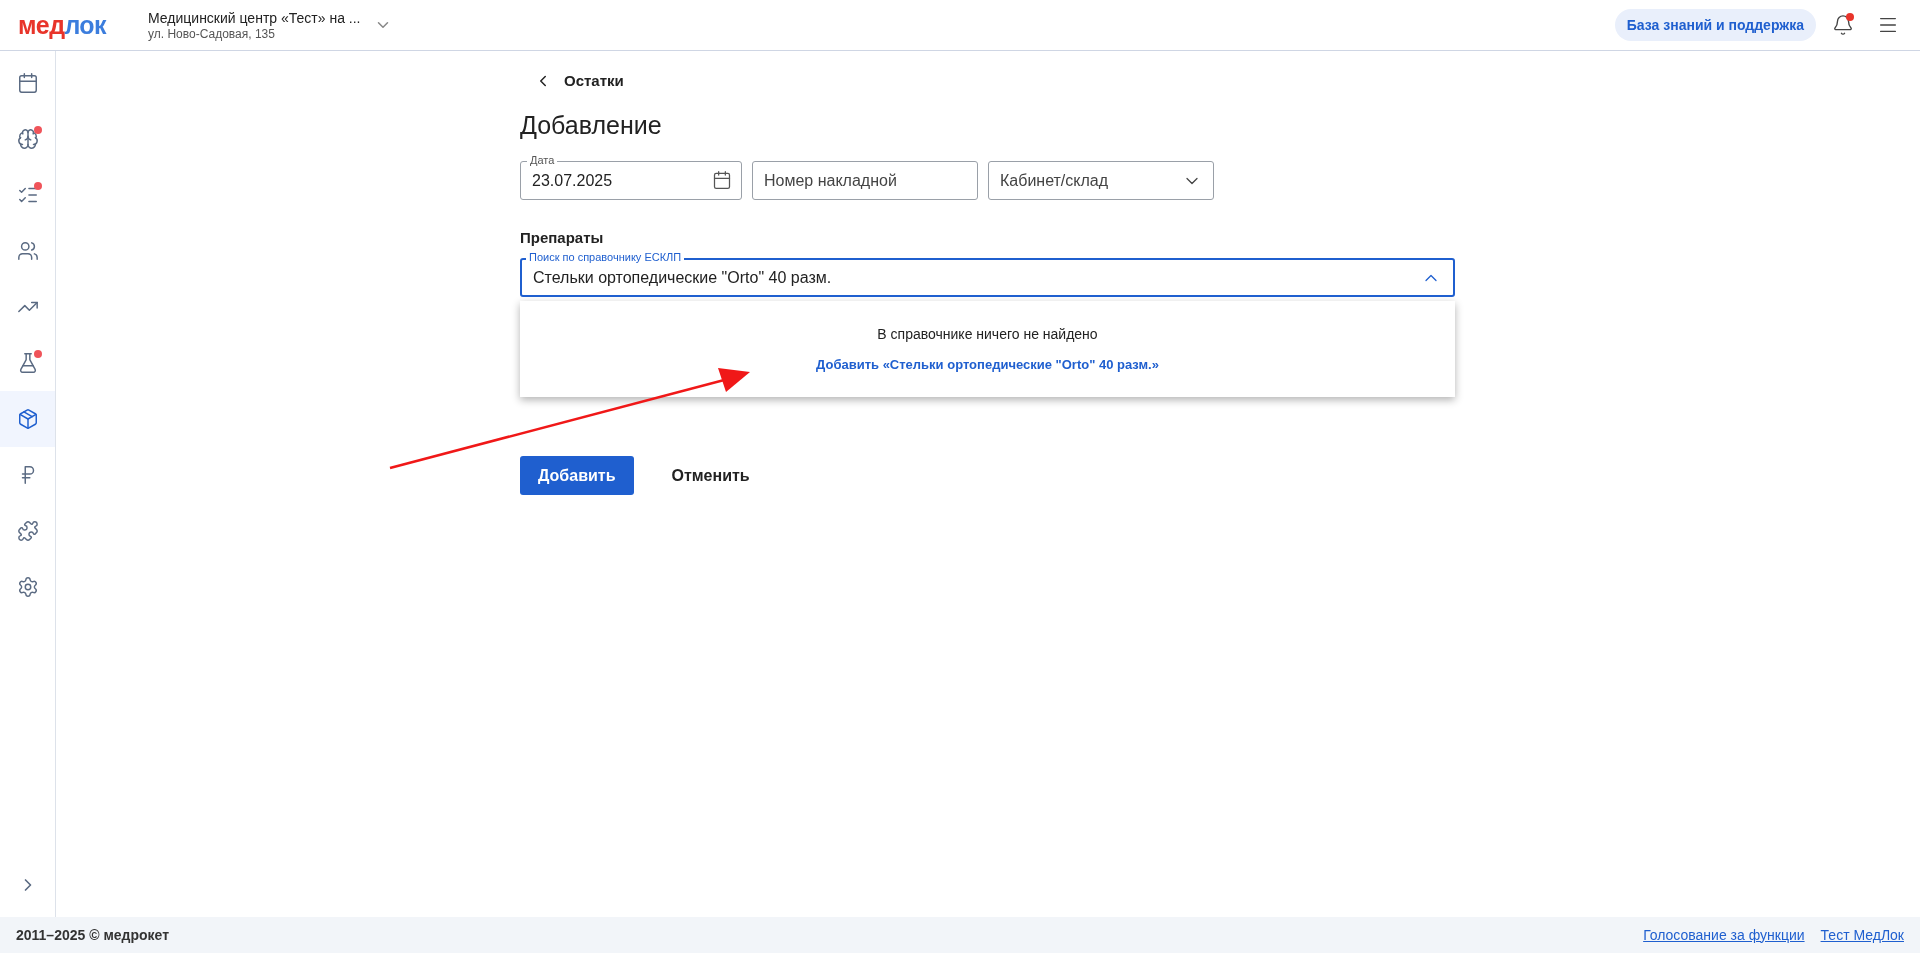 The image size is (1920, 953). Describe the element at coordinates (562, 238) in the screenshot. I see `section-heading: Препараты` at that location.